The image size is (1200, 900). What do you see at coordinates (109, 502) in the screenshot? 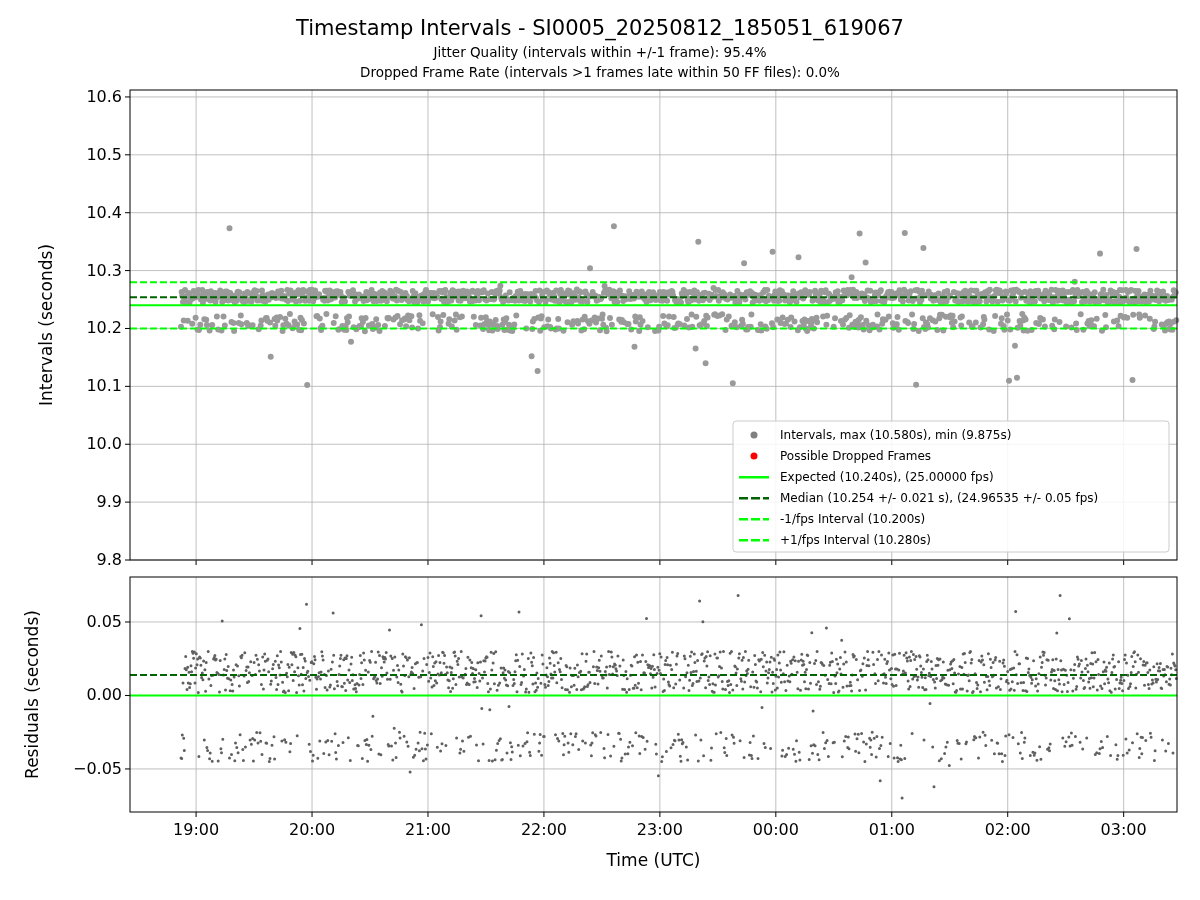
I see `y-tick-label: 9.9` at bounding box center [109, 502].